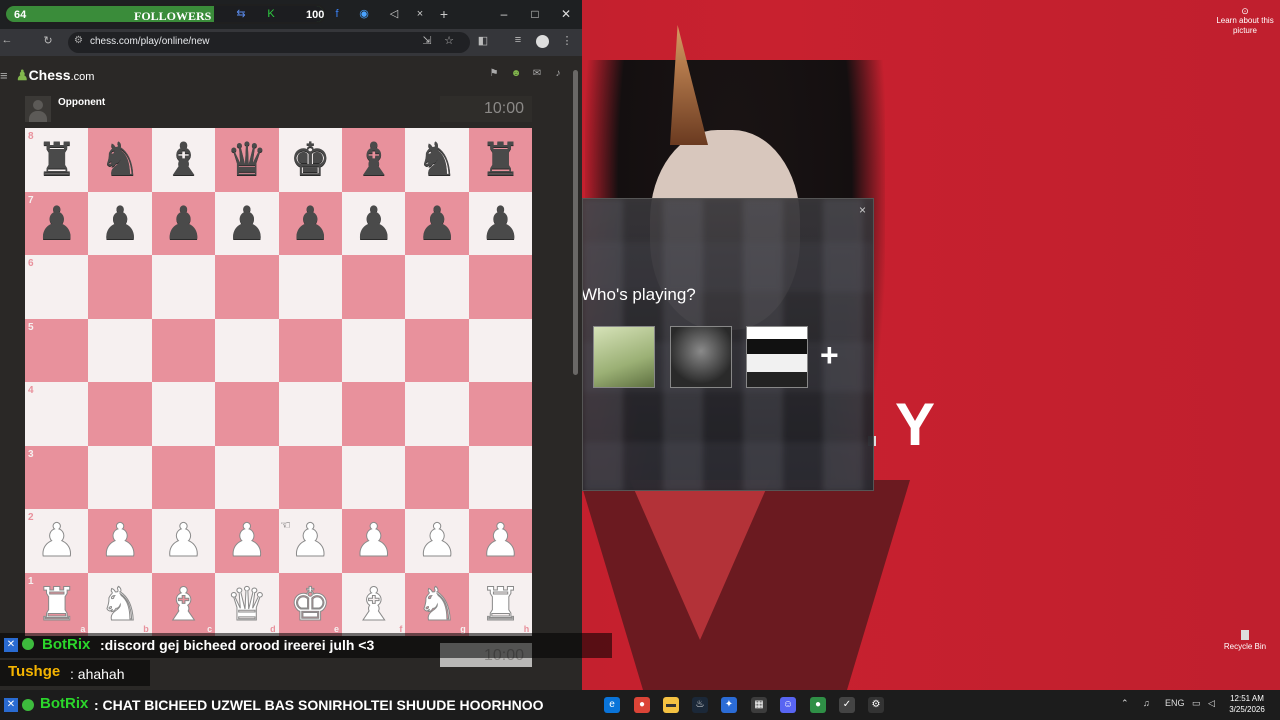  I want to click on white-bishop-piece: ♝, so click(183, 605).